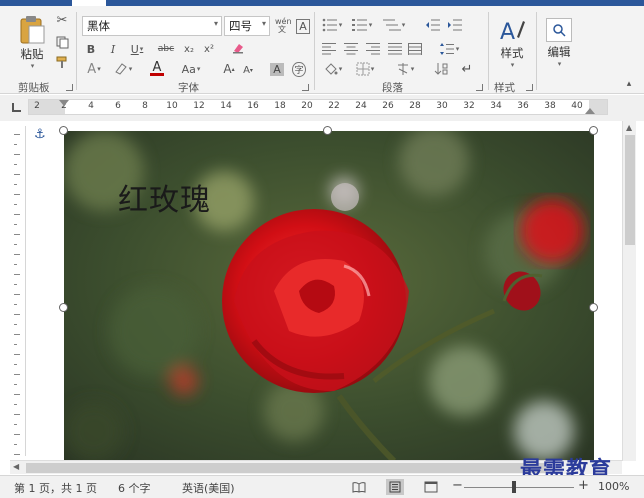  What do you see at coordinates (16, 466) in the screenshot?
I see `scroll-left-icon: ◀` at bounding box center [16, 466].